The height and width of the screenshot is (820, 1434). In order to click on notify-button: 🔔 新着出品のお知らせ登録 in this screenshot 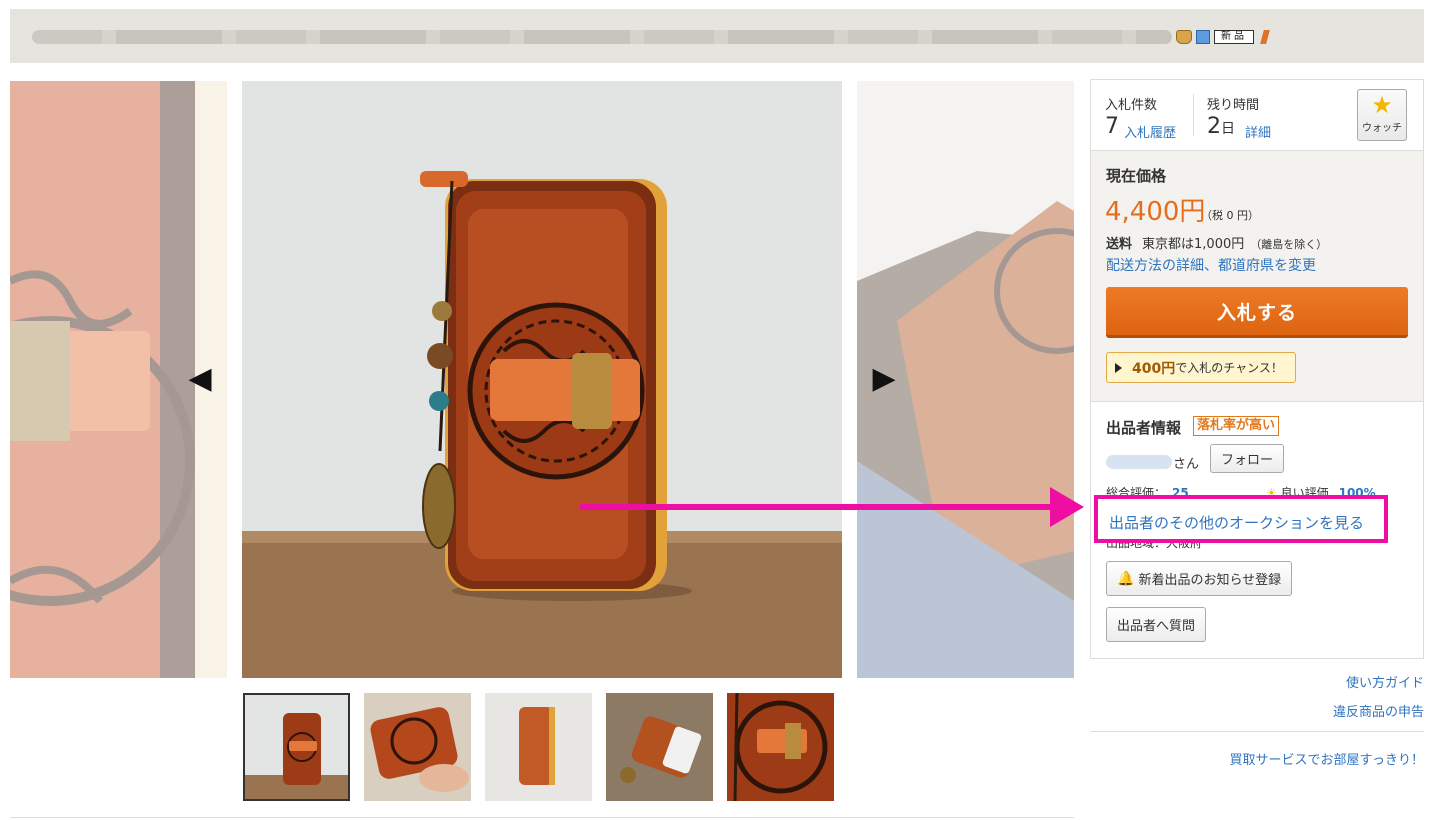, I will do `click(1199, 578)`.